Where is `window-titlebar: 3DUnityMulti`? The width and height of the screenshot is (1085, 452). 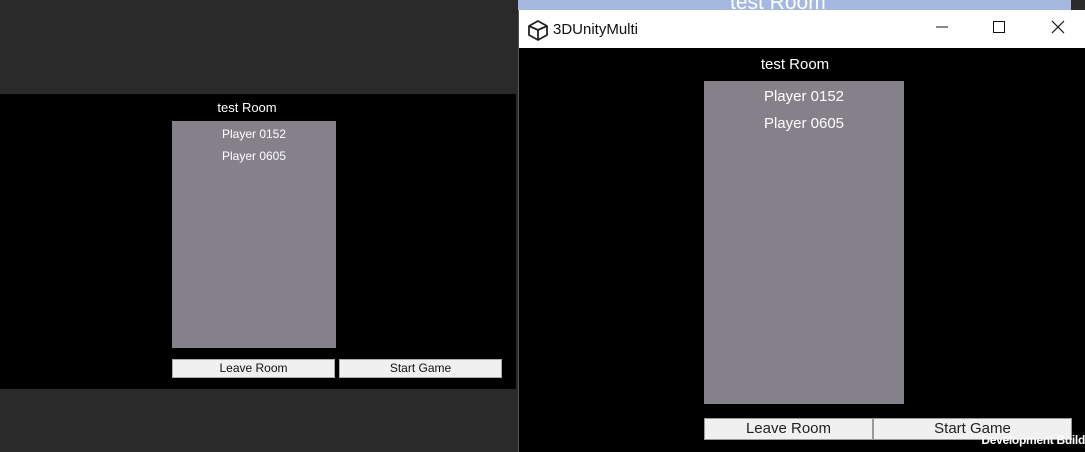 window-titlebar: 3DUnityMulti is located at coordinates (802, 29).